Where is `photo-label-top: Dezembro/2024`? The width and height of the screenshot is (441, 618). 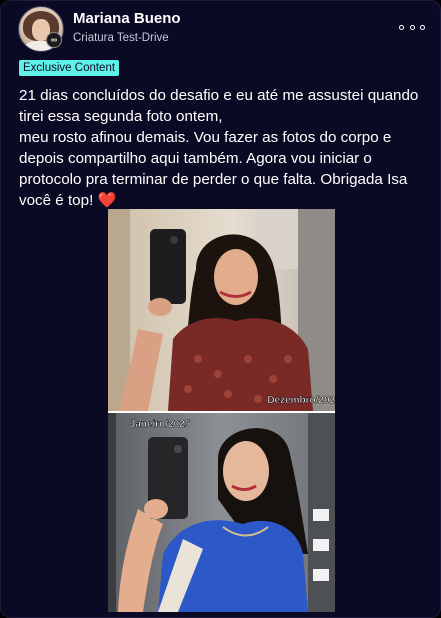
photo-label-top: Dezembro/2024 is located at coordinates (301, 400).